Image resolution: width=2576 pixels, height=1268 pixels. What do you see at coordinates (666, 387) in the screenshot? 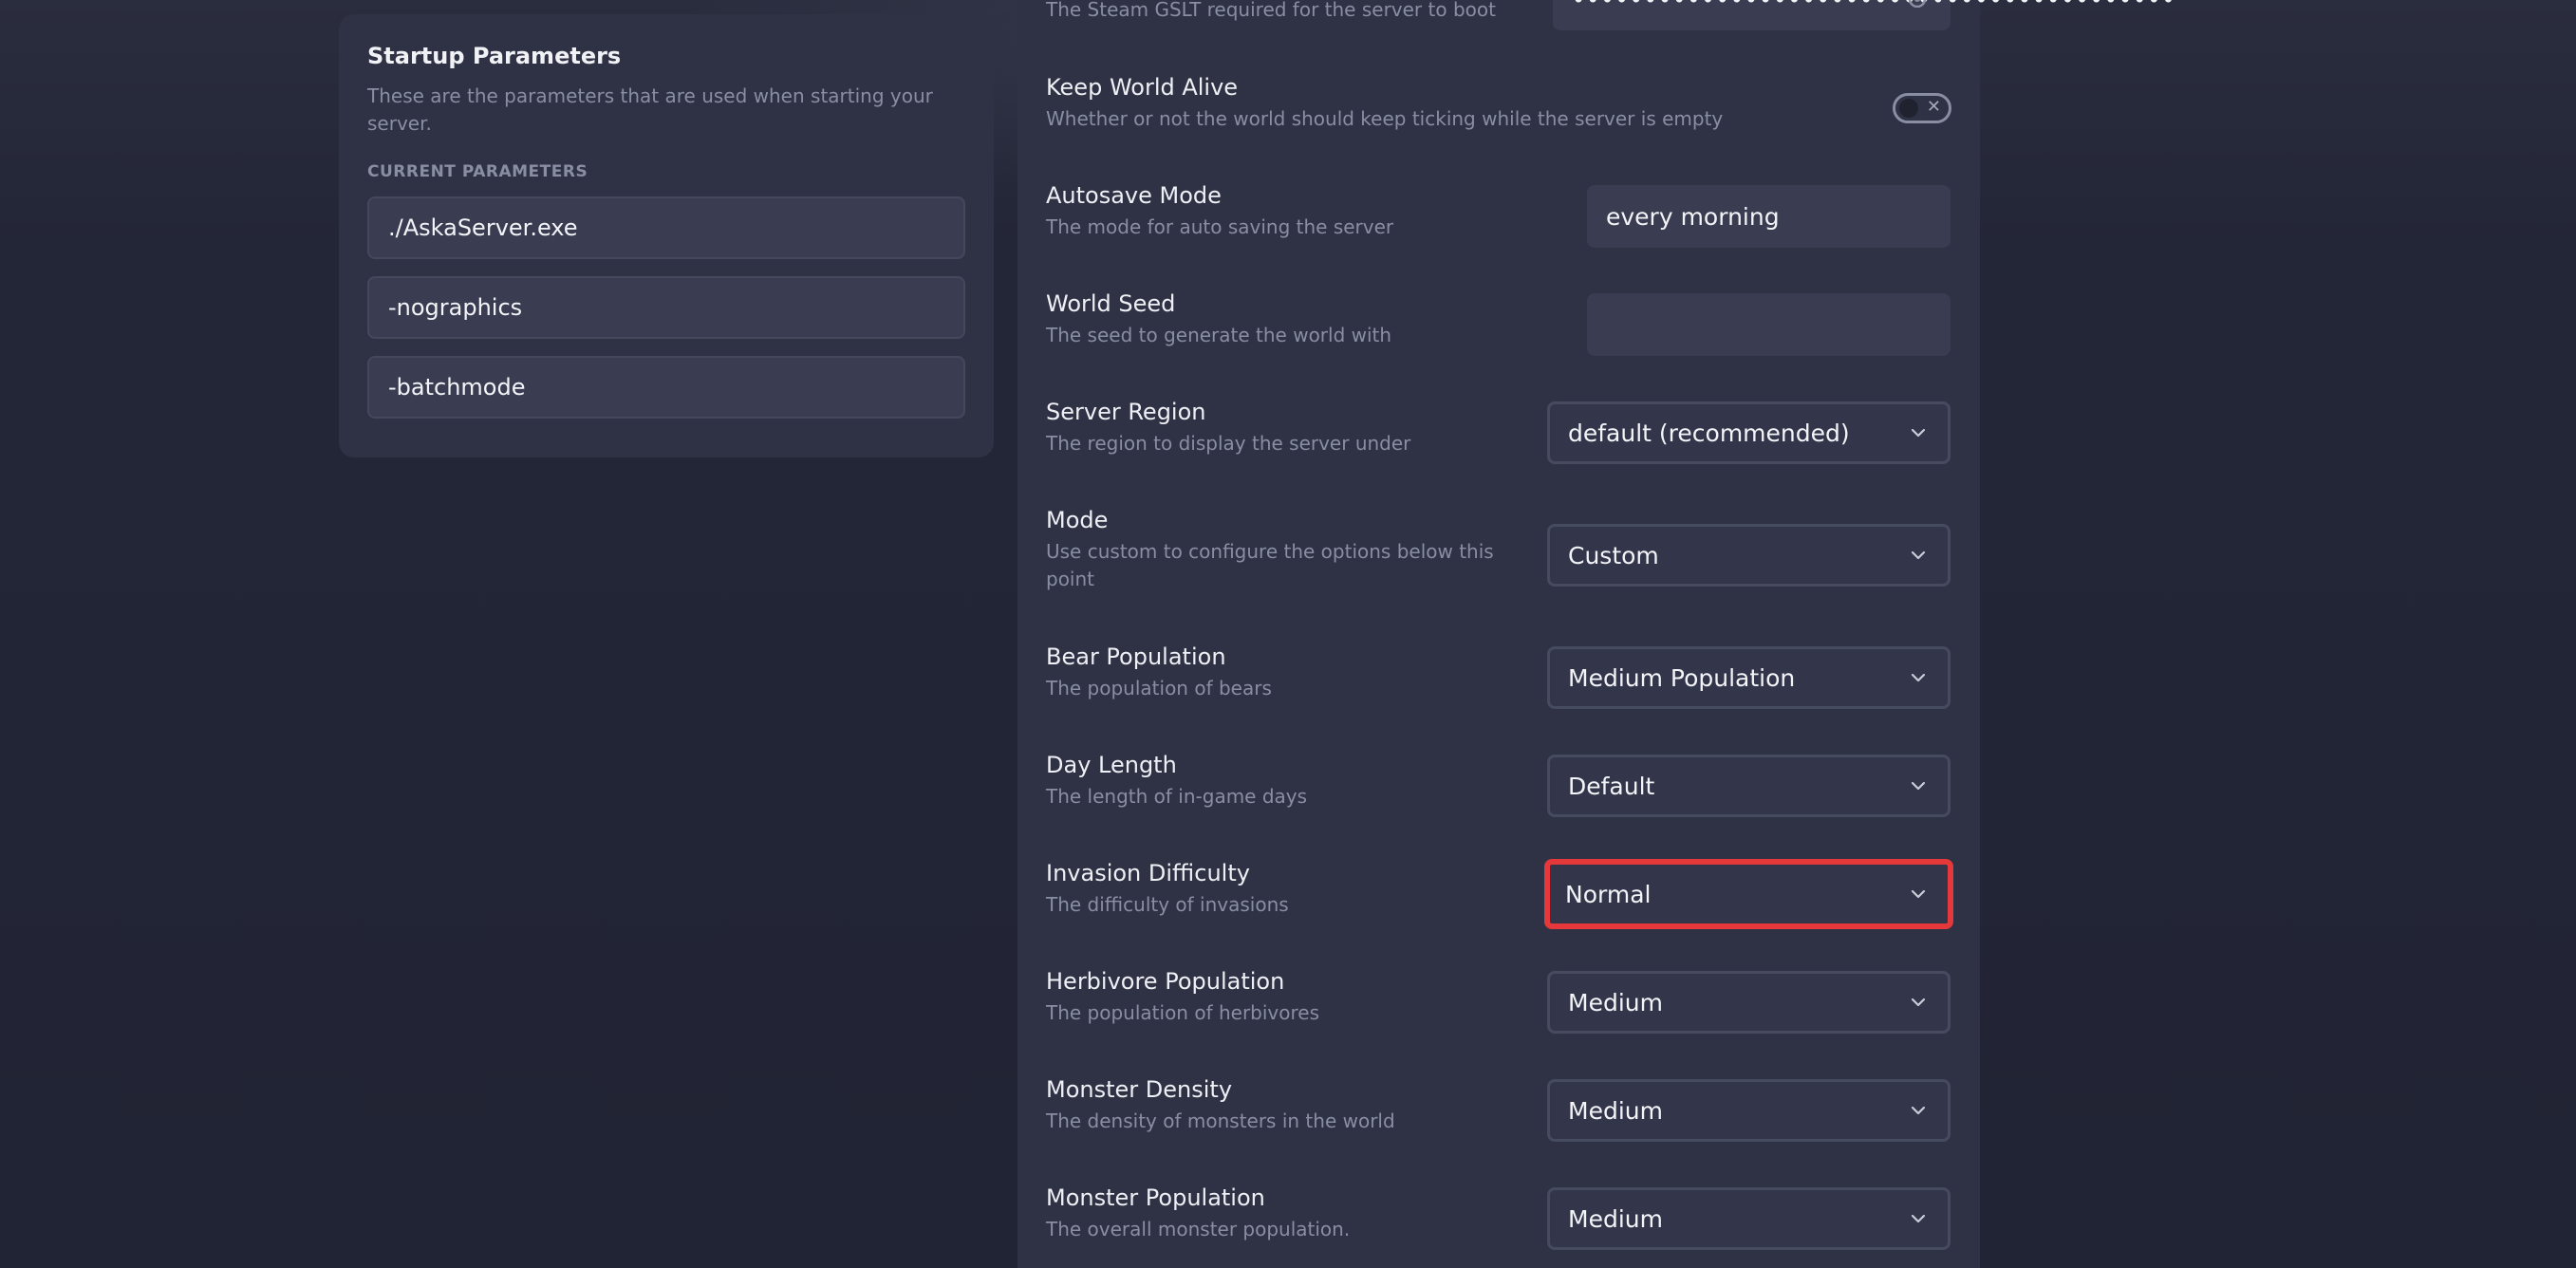
I see `parameter-batchmode: -batchmode` at bounding box center [666, 387].